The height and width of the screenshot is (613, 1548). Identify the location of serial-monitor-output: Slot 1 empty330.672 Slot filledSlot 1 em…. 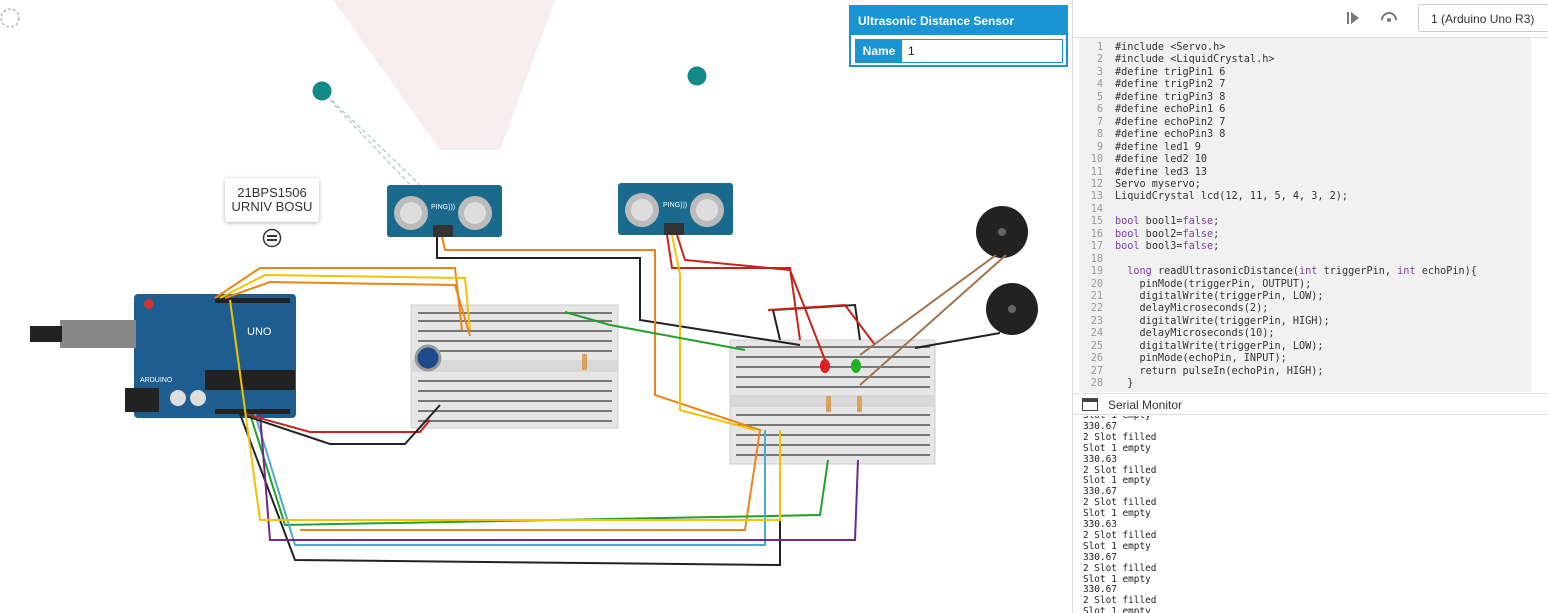
(1310, 514).